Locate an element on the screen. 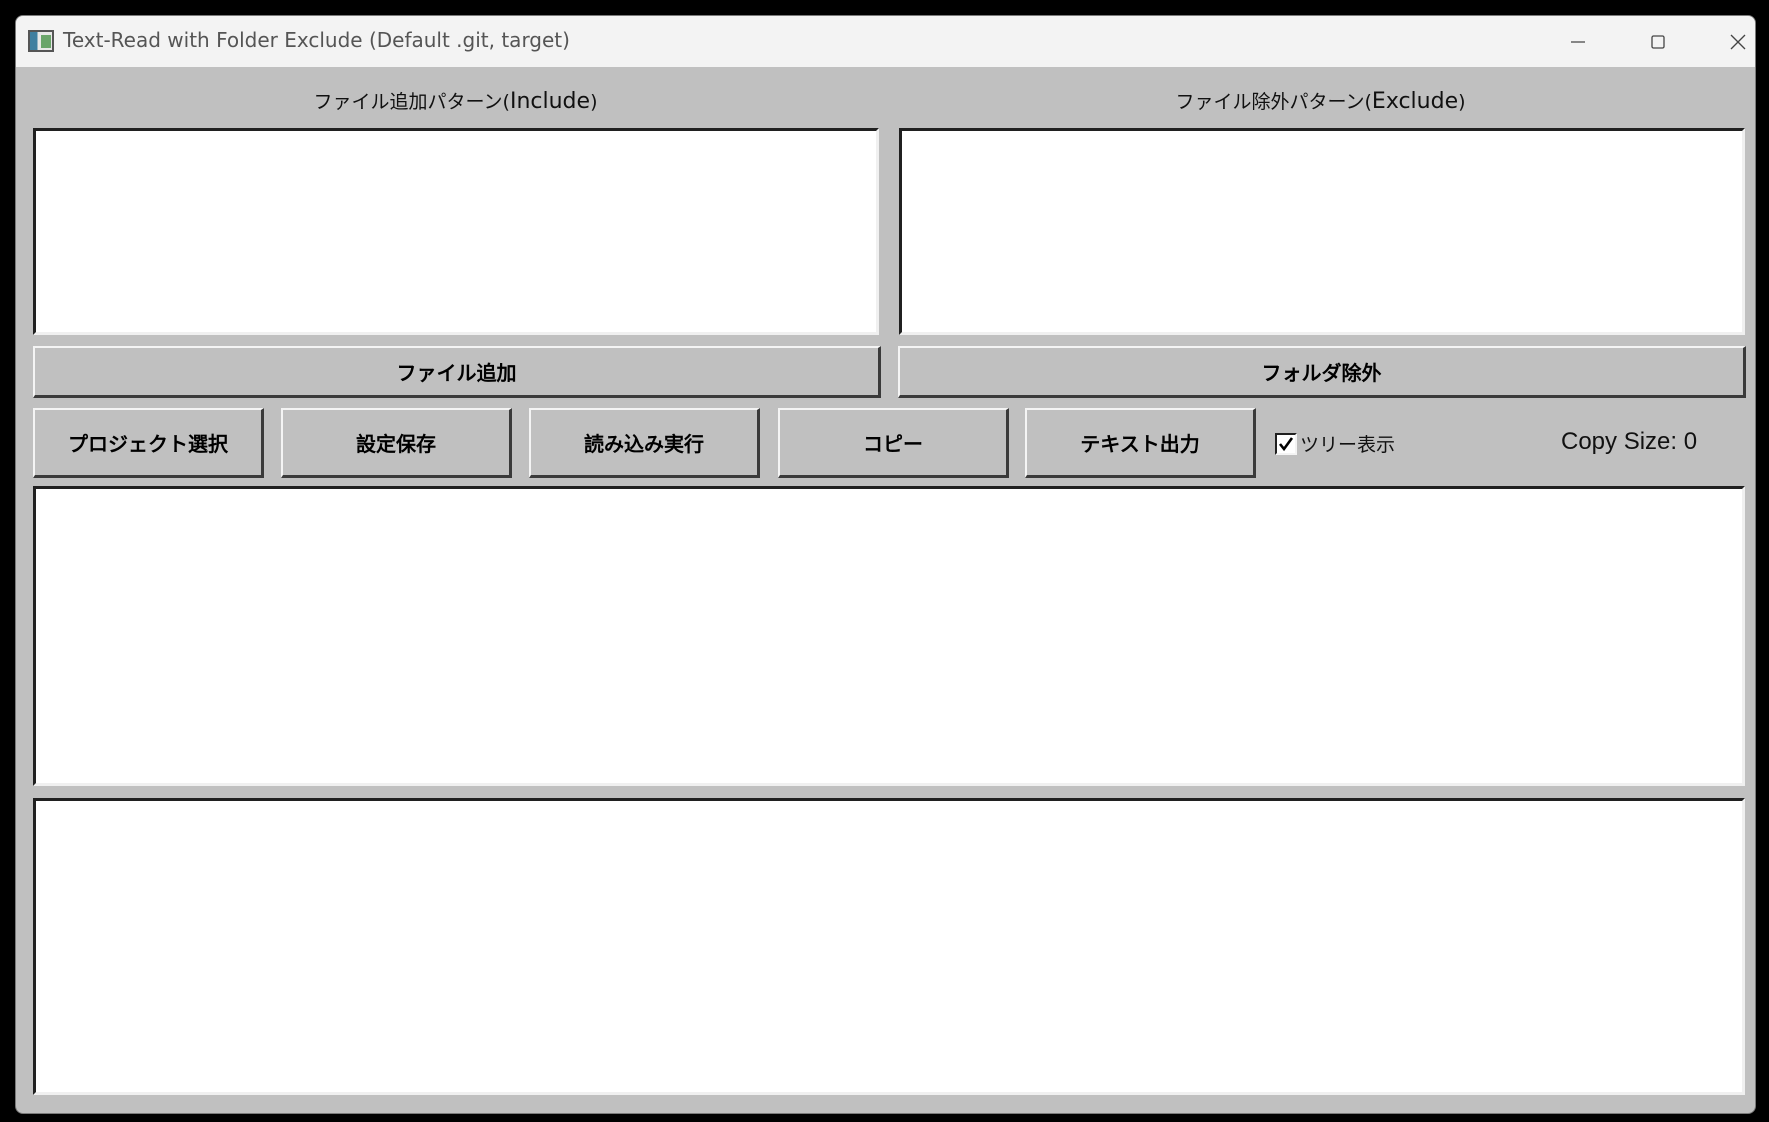  tree-view-checkbox is located at coordinates (1286, 443).